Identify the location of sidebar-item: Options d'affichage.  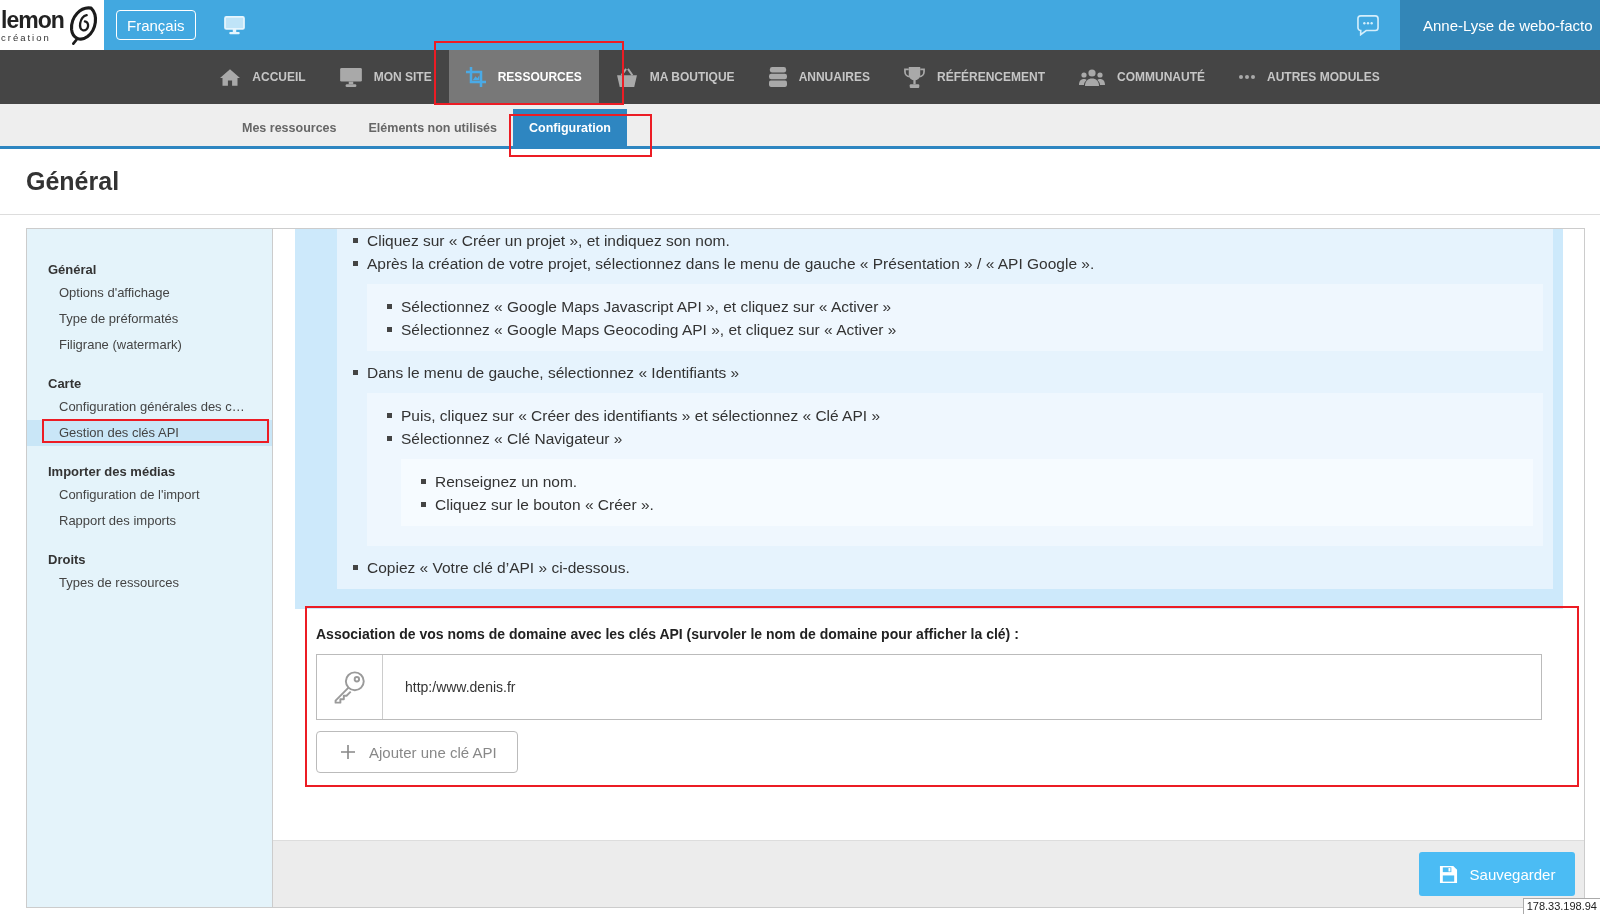
(149, 293).